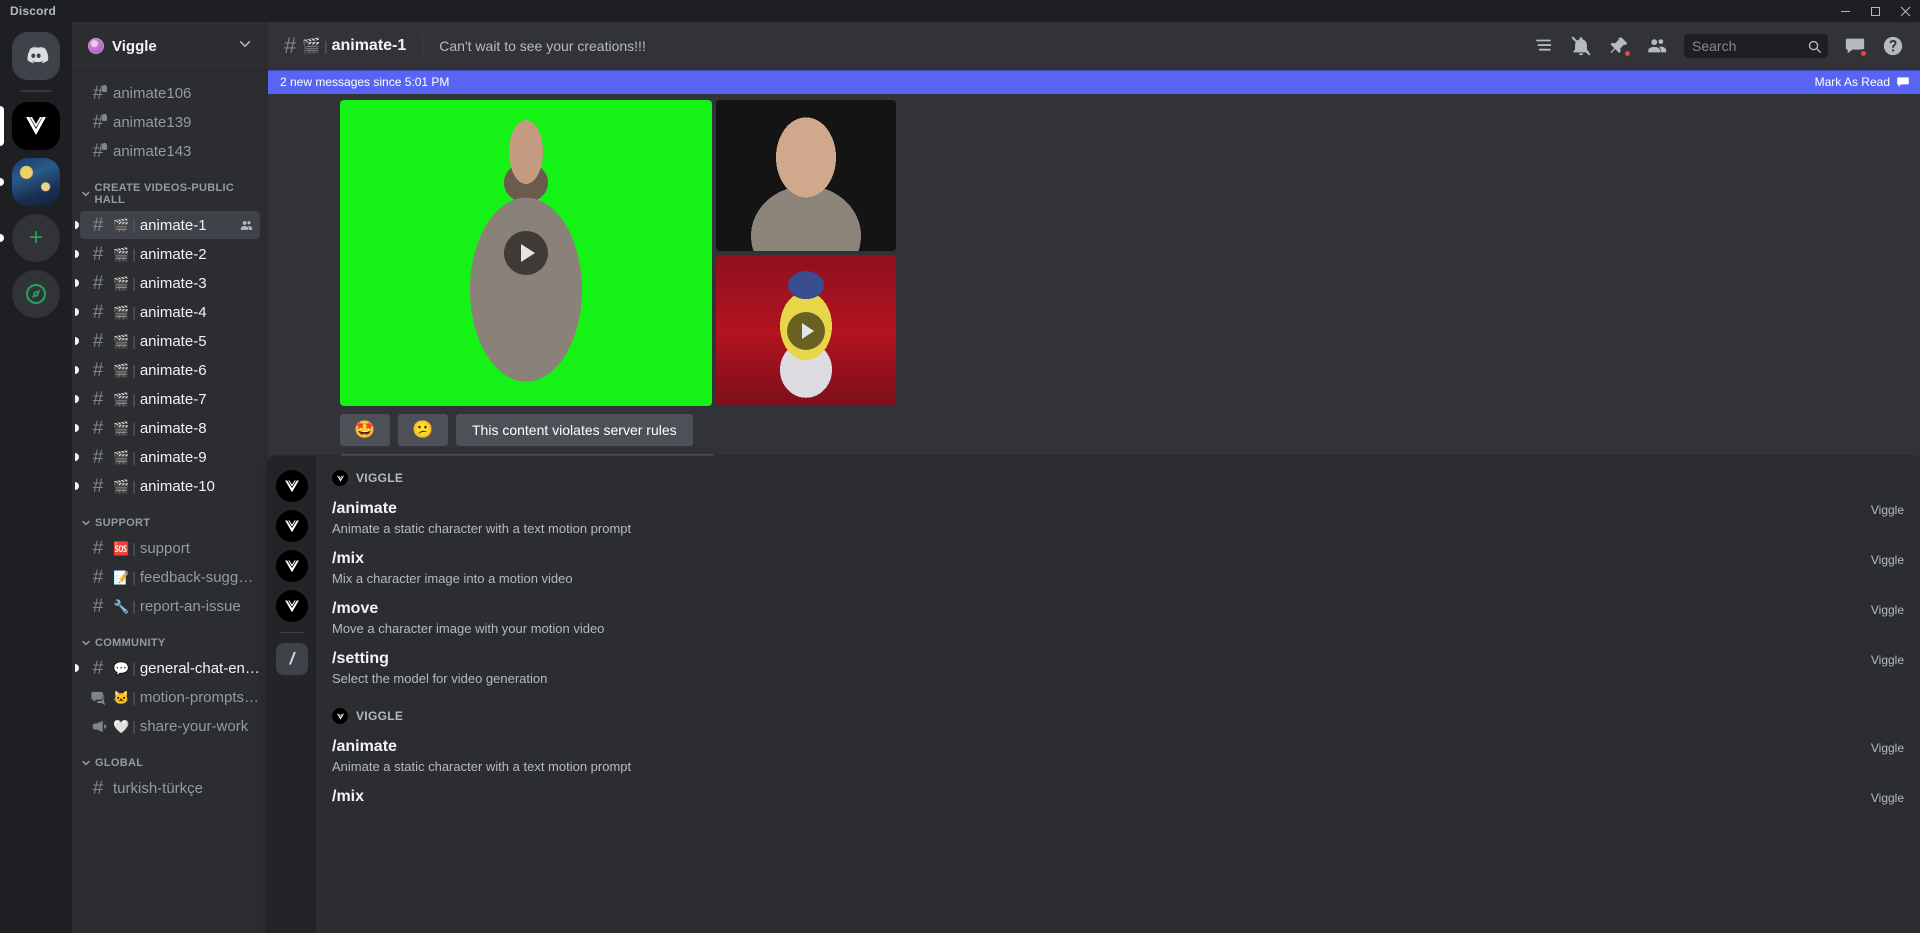 The width and height of the screenshot is (1920, 933). I want to click on server-header: Viggle, so click(170, 46).